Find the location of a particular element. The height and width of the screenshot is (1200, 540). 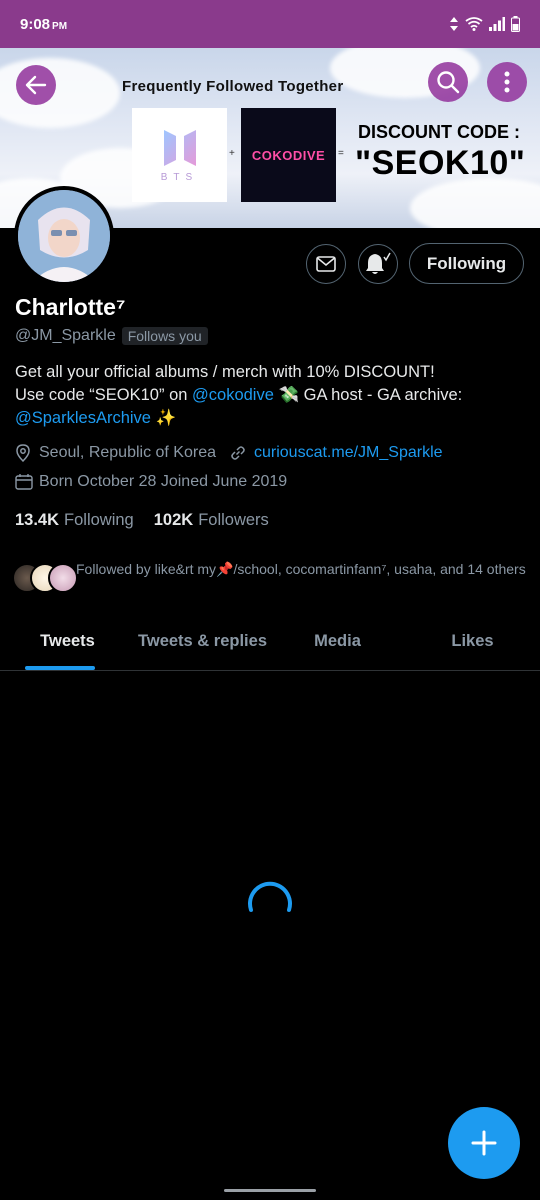

bts-logo: BTS is located at coordinates (179, 155).